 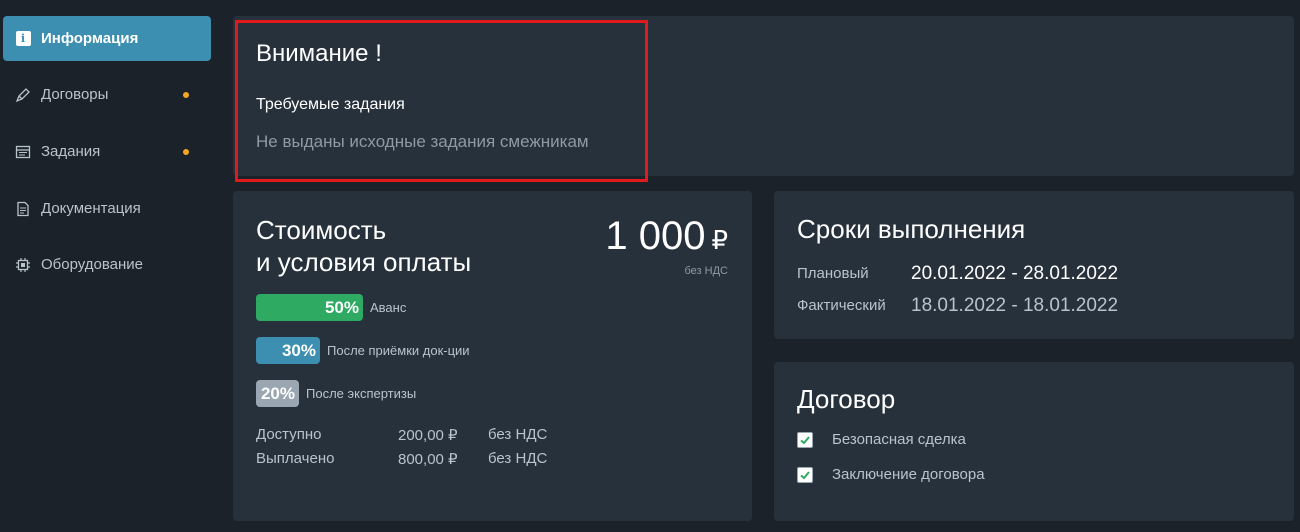 What do you see at coordinates (655, 236) in the screenshot?
I see `cost-amount-value: 1 000` at bounding box center [655, 236].